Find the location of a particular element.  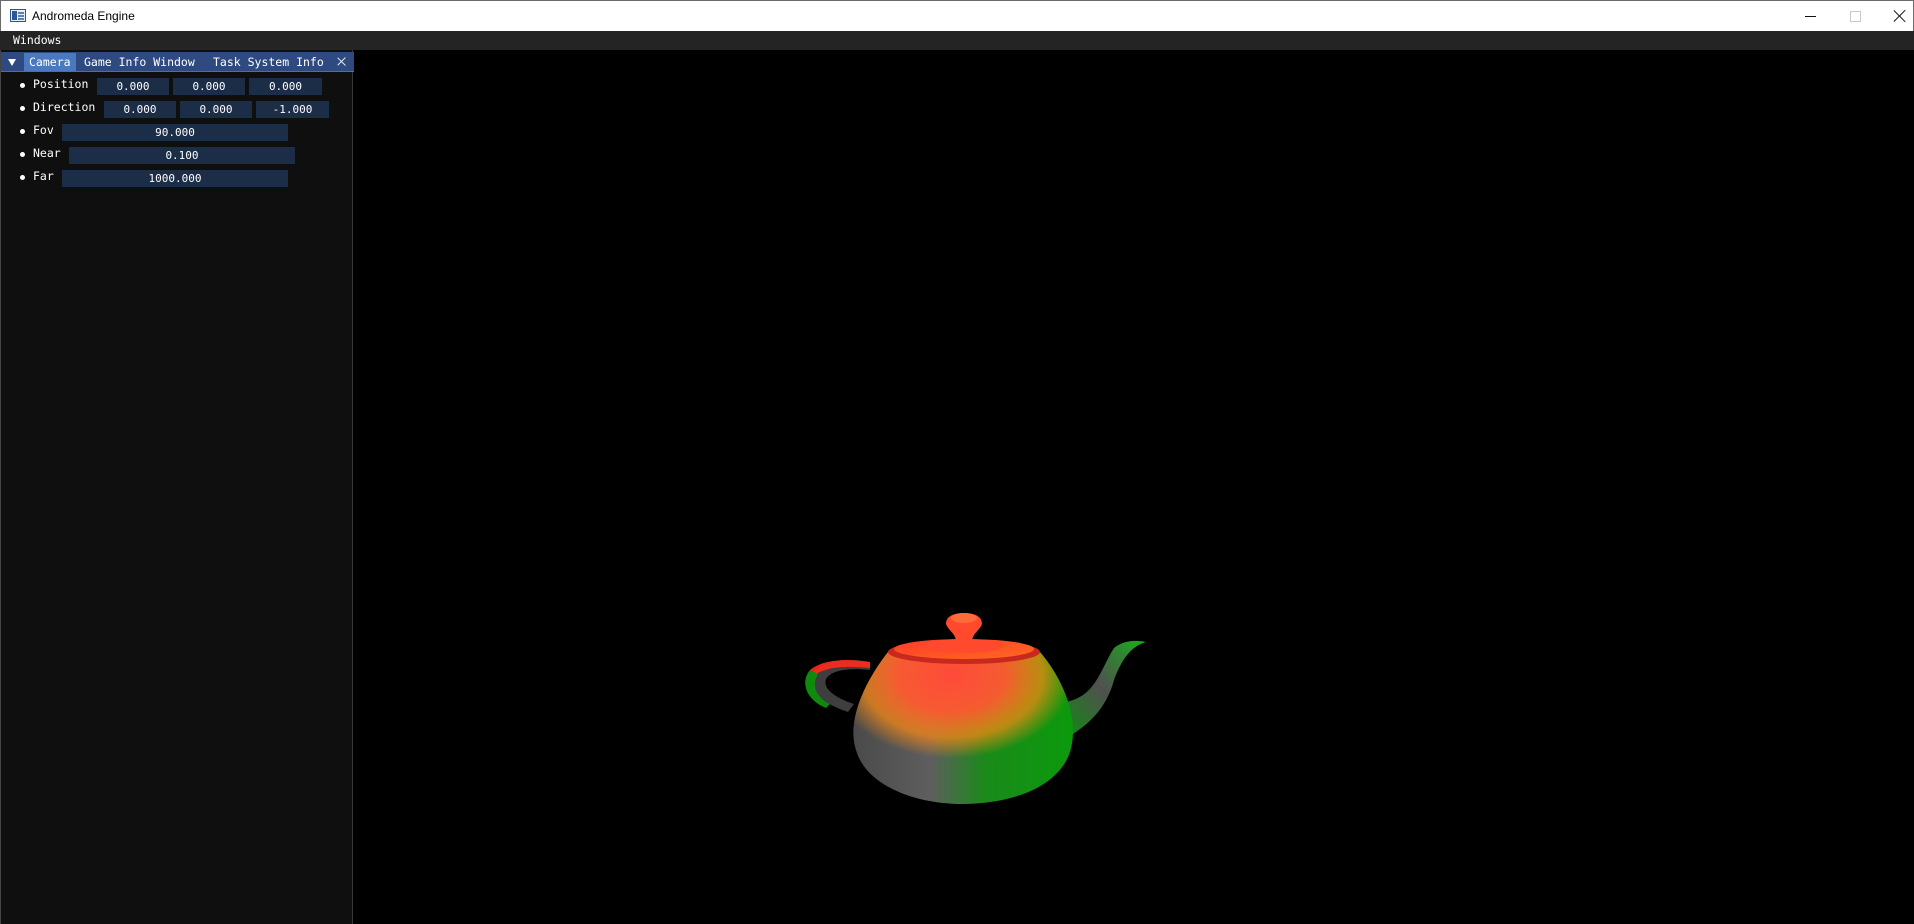

far-row: Far 1000.000 is located at coordinates (177, 177).